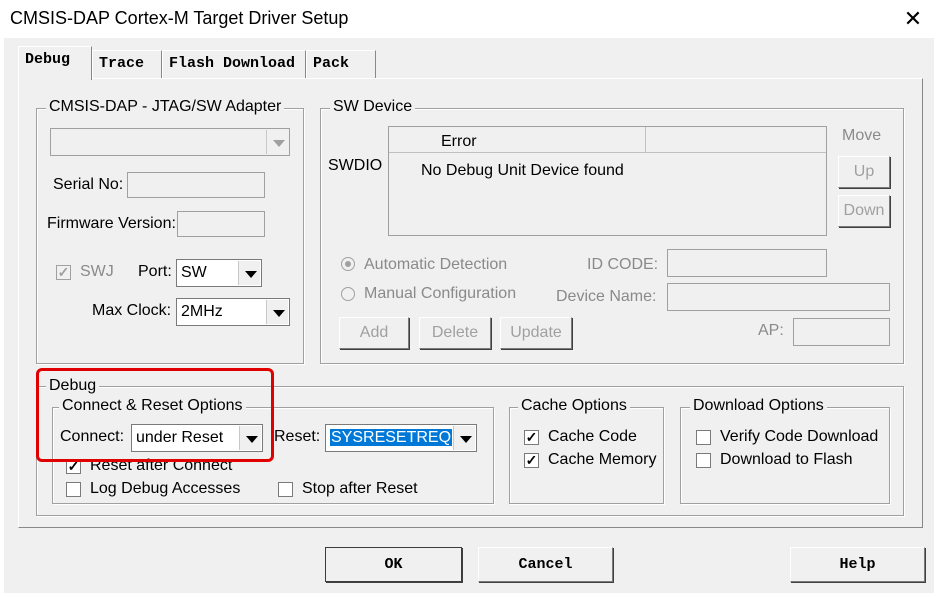 This screenshot has height=597, width=941. I want to click on reset-after-connect-label: Reset after Connect, so click(161, 465).